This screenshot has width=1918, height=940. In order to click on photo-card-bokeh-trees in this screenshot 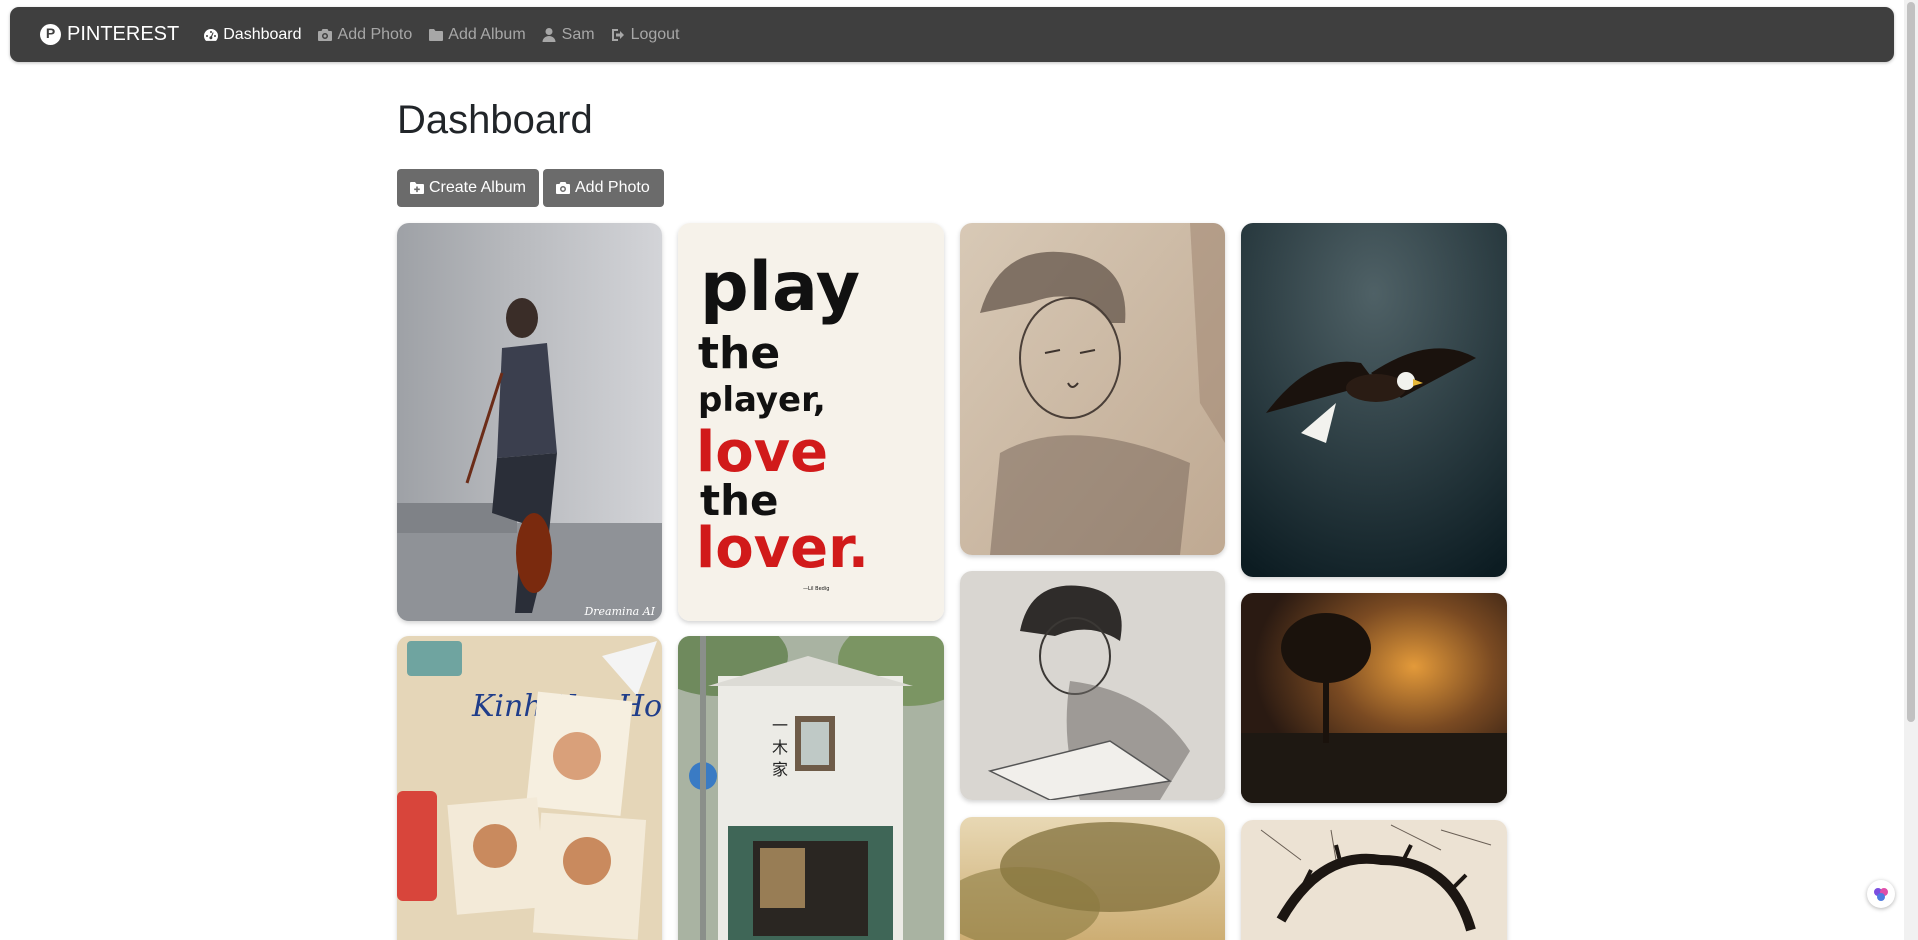, I will do `click(1092, 878)`.